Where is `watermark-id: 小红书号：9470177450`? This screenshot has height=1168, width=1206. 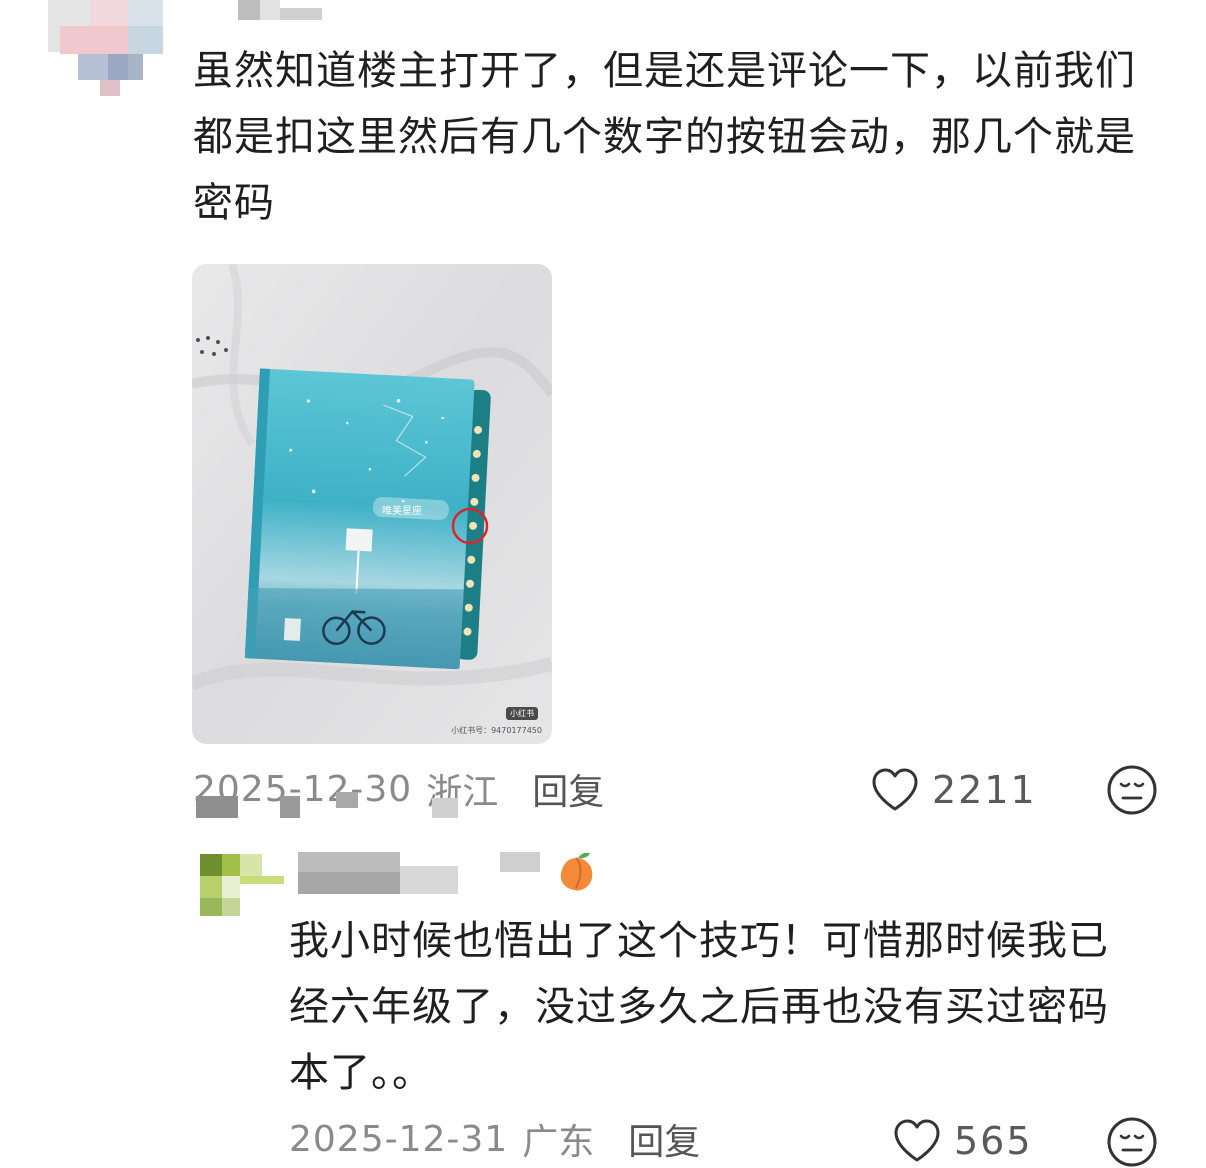
watermark-id: 小红书号：9470177450 is located at coordinates (496, 730).